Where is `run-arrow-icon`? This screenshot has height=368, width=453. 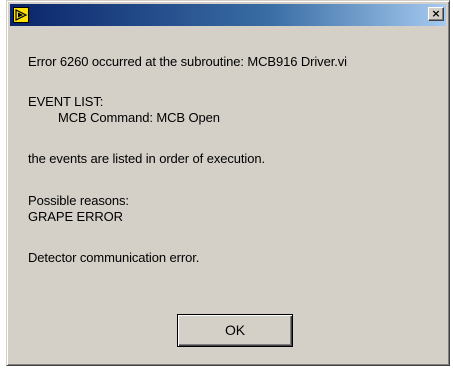
run-arrow-icon is located at coordinates (21, 15).